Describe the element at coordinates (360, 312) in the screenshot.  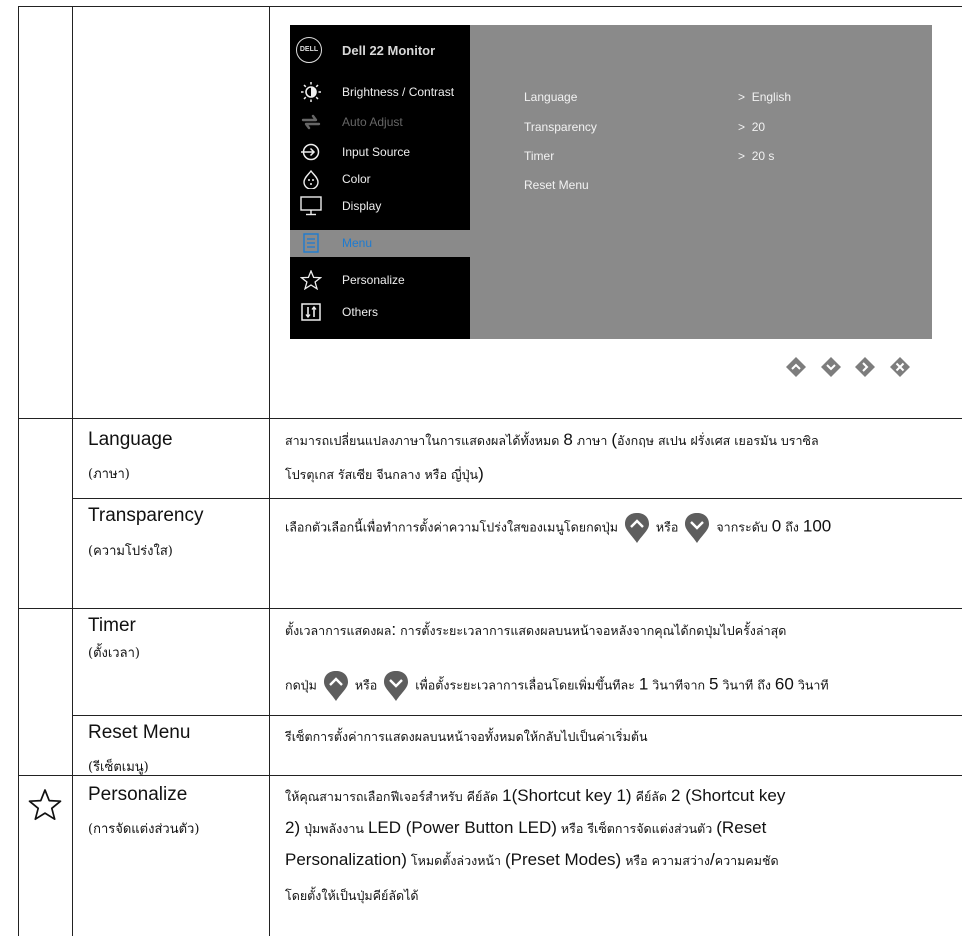
I see `osd-item-label: Others` at that location.